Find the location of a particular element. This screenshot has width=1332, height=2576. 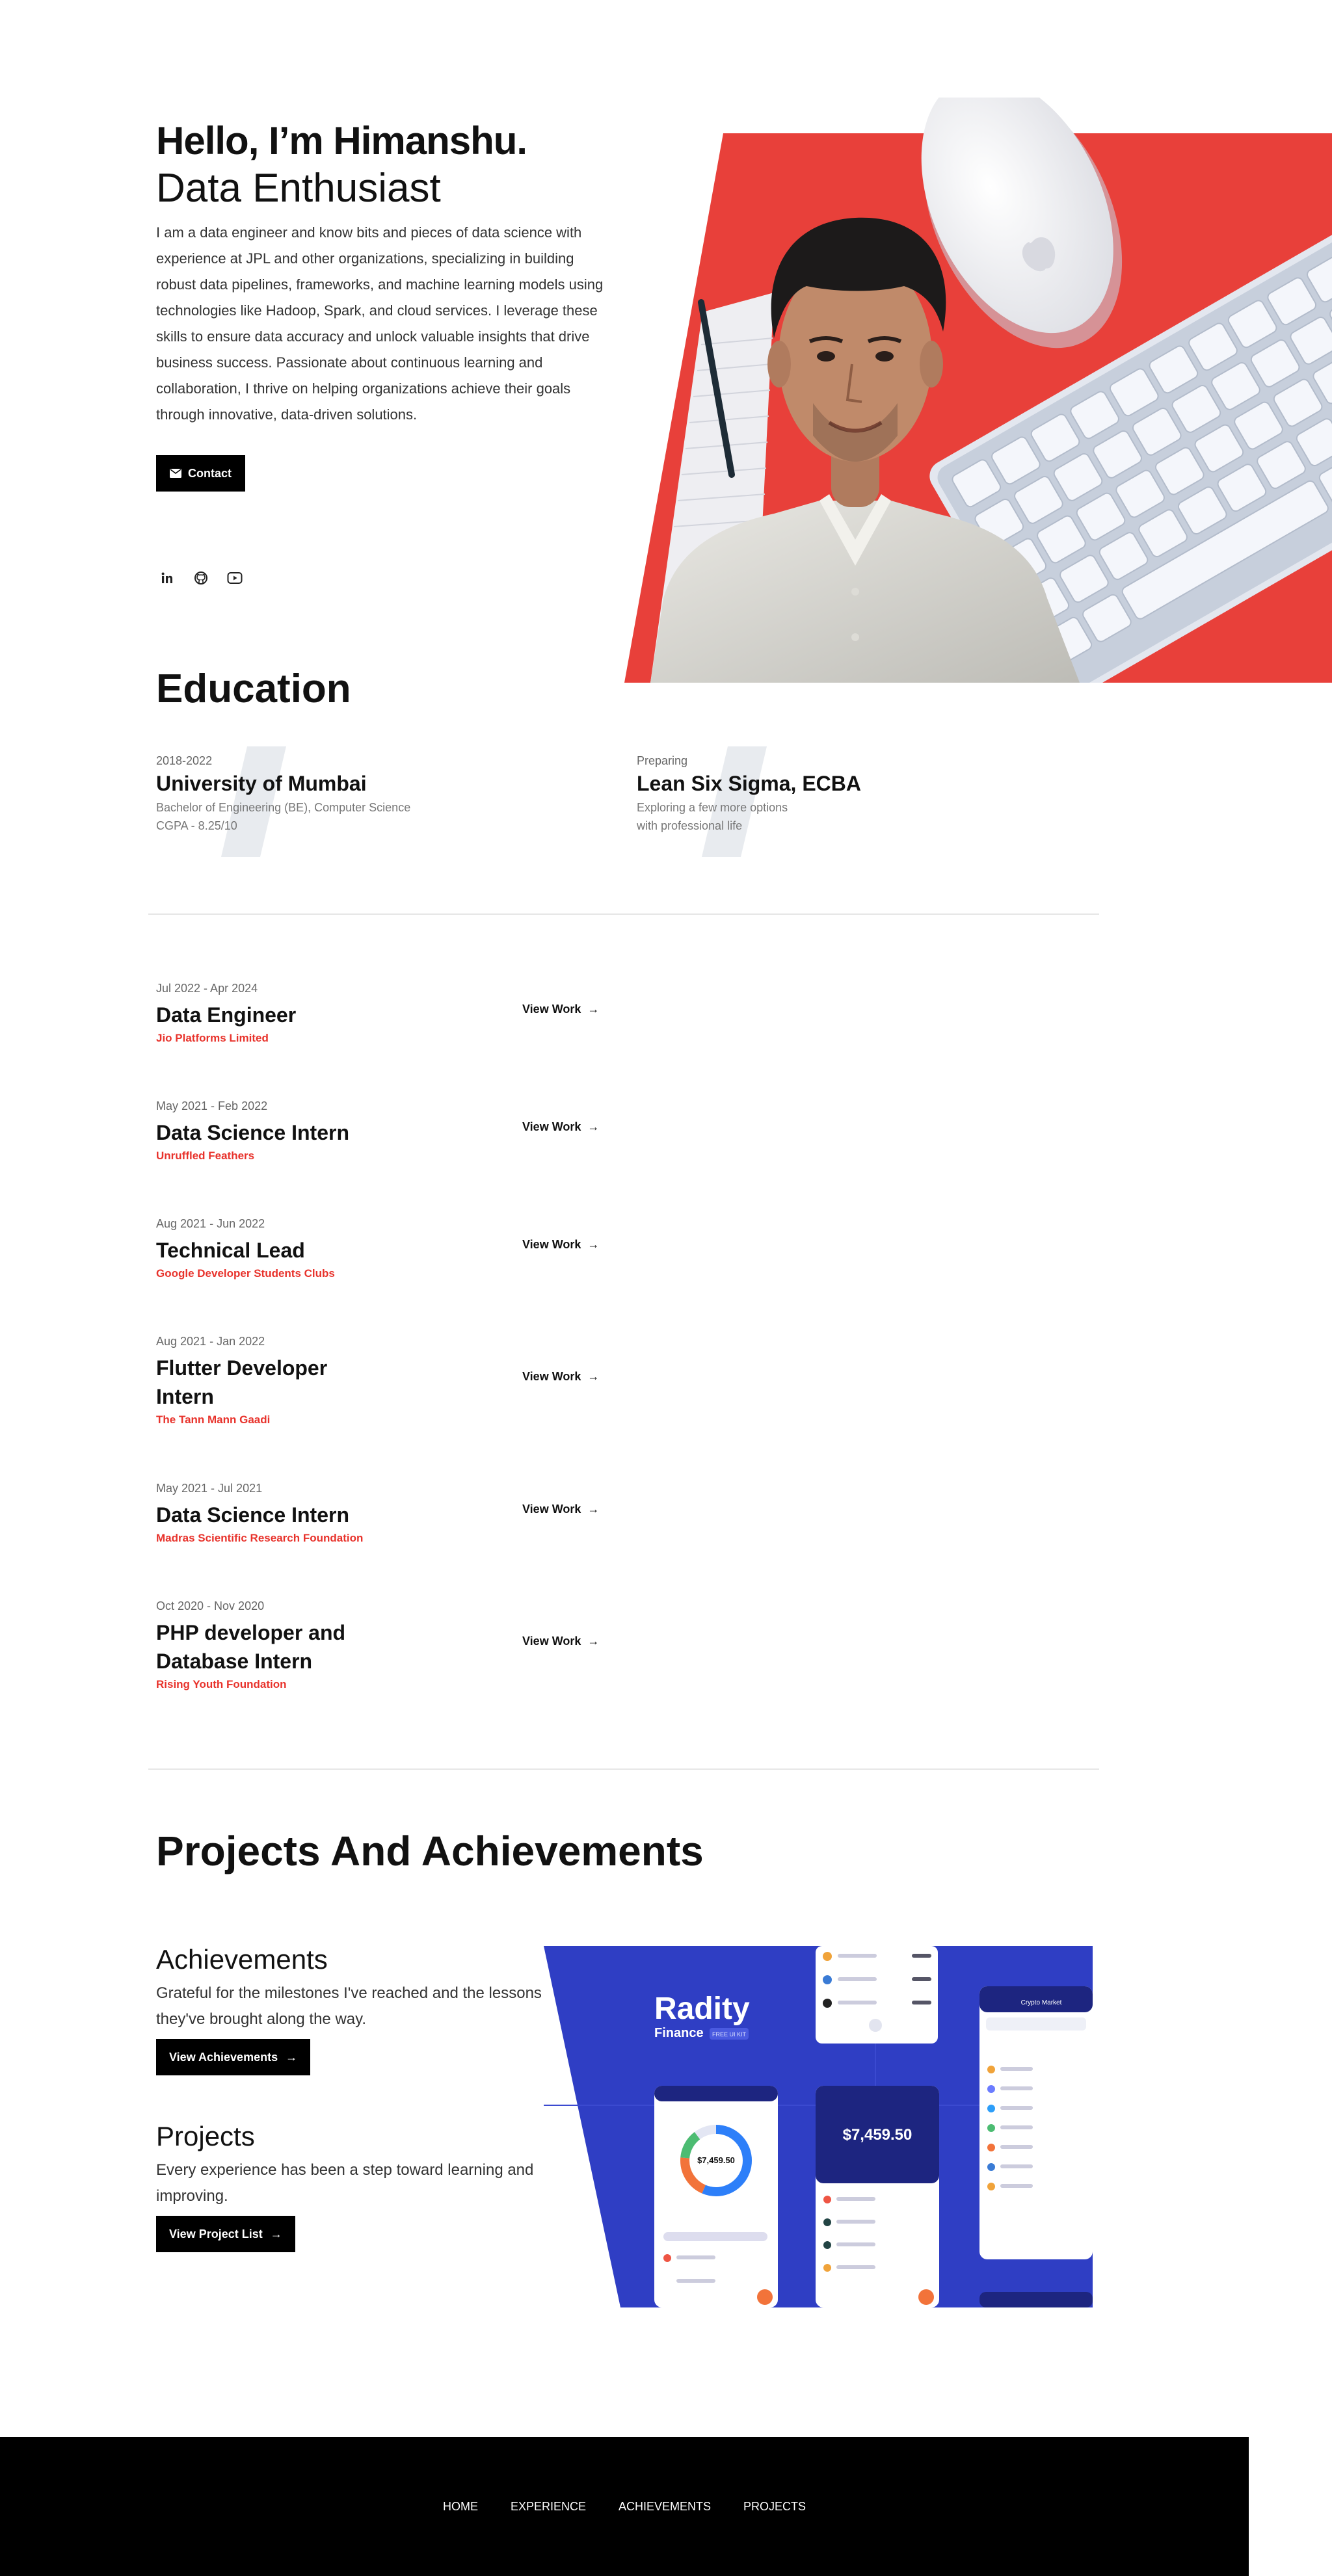

experience-date: Jul 2022 - Apr 2024 is located at coordinates (207, 988).